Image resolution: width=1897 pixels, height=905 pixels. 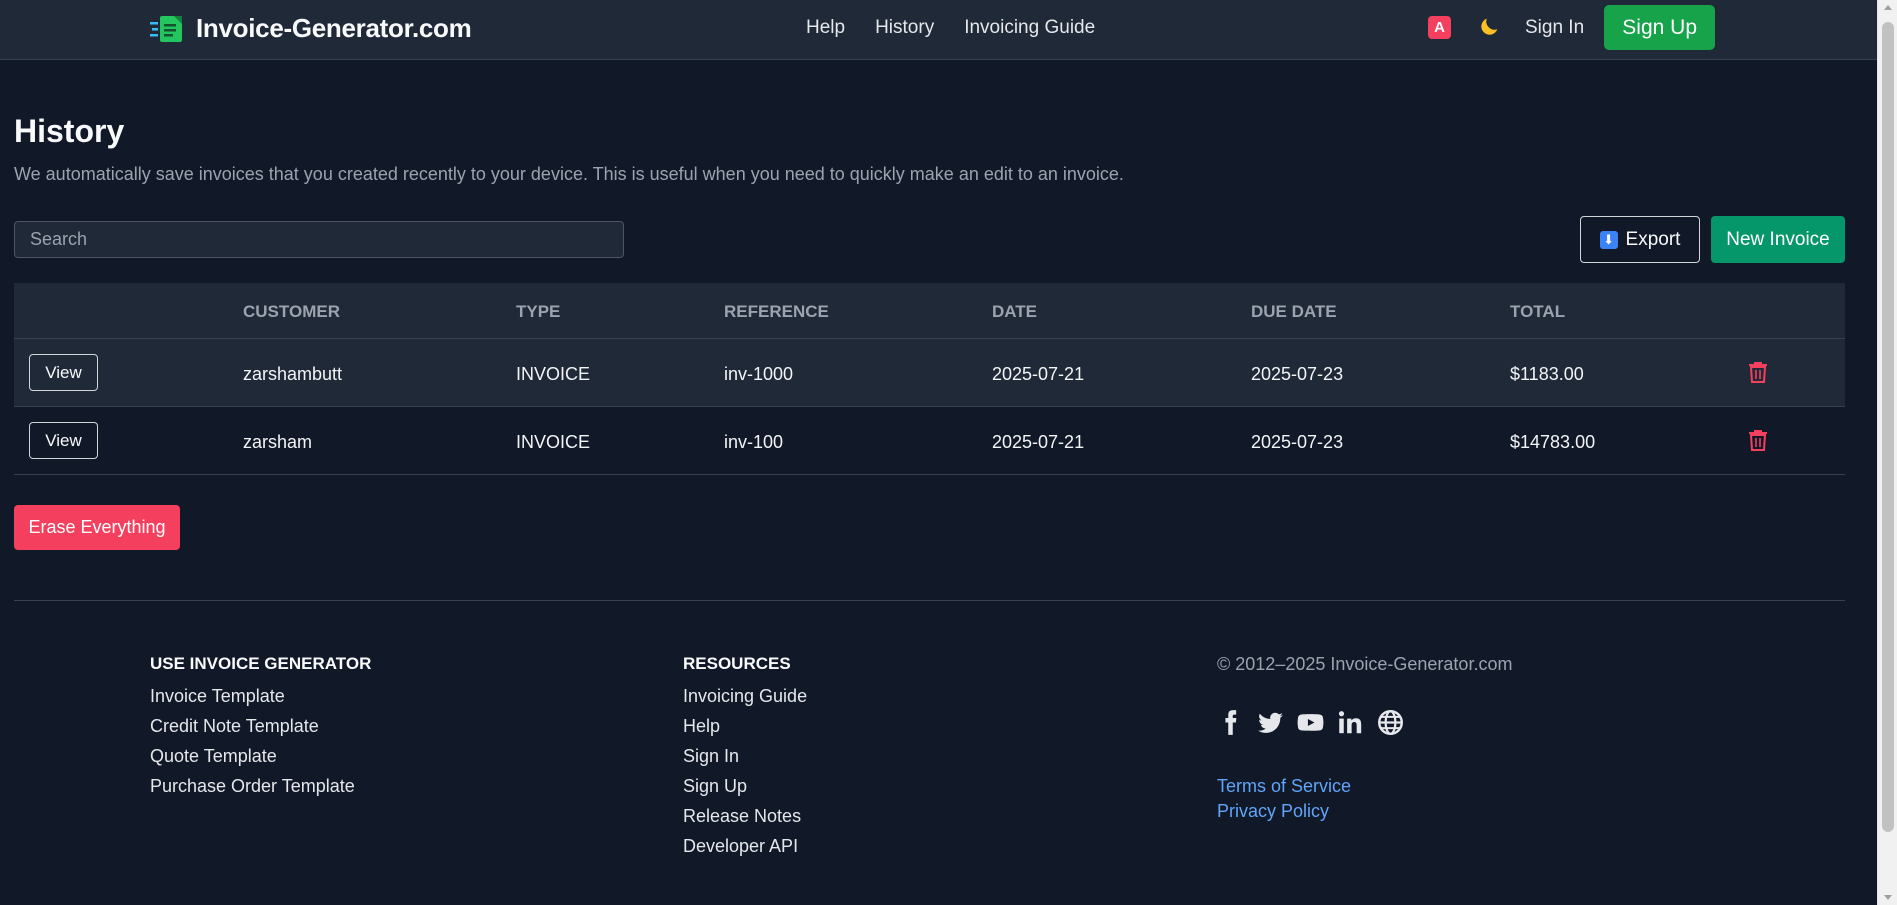 I want to click on column-header-due-date: DUE DATE, so click(x=1294, y=311).